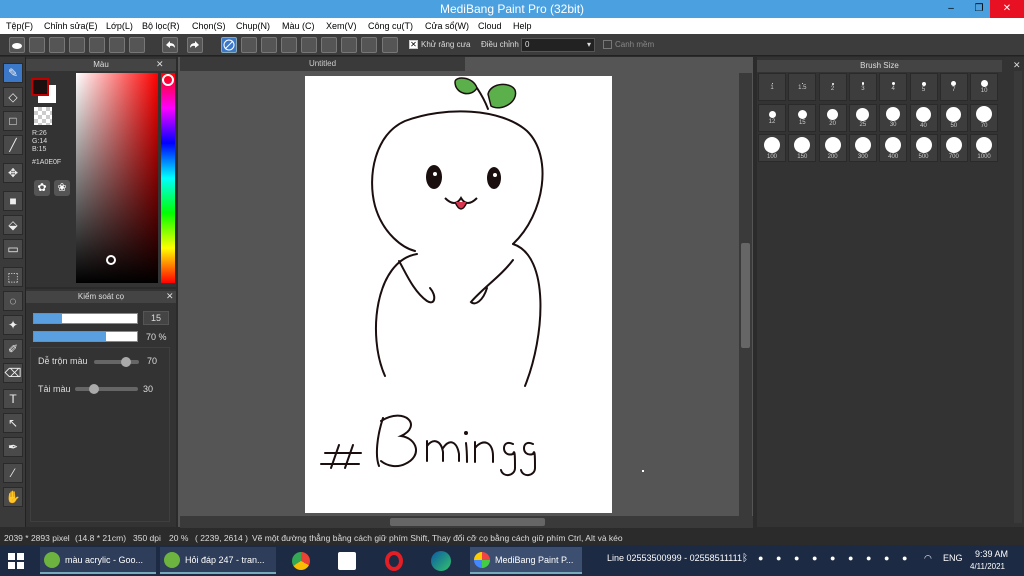 This screenshot has width=1024, height=576. I want to click on menu-filter: Bộ lọc(R), so click(161, 26).